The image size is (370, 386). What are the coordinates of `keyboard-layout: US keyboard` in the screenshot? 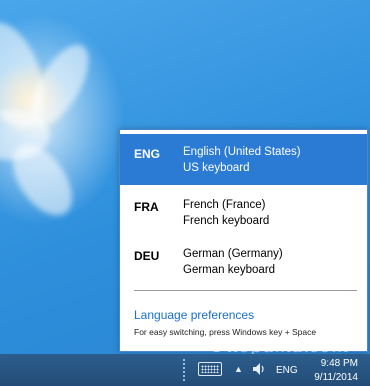 It's located at (216, 168).